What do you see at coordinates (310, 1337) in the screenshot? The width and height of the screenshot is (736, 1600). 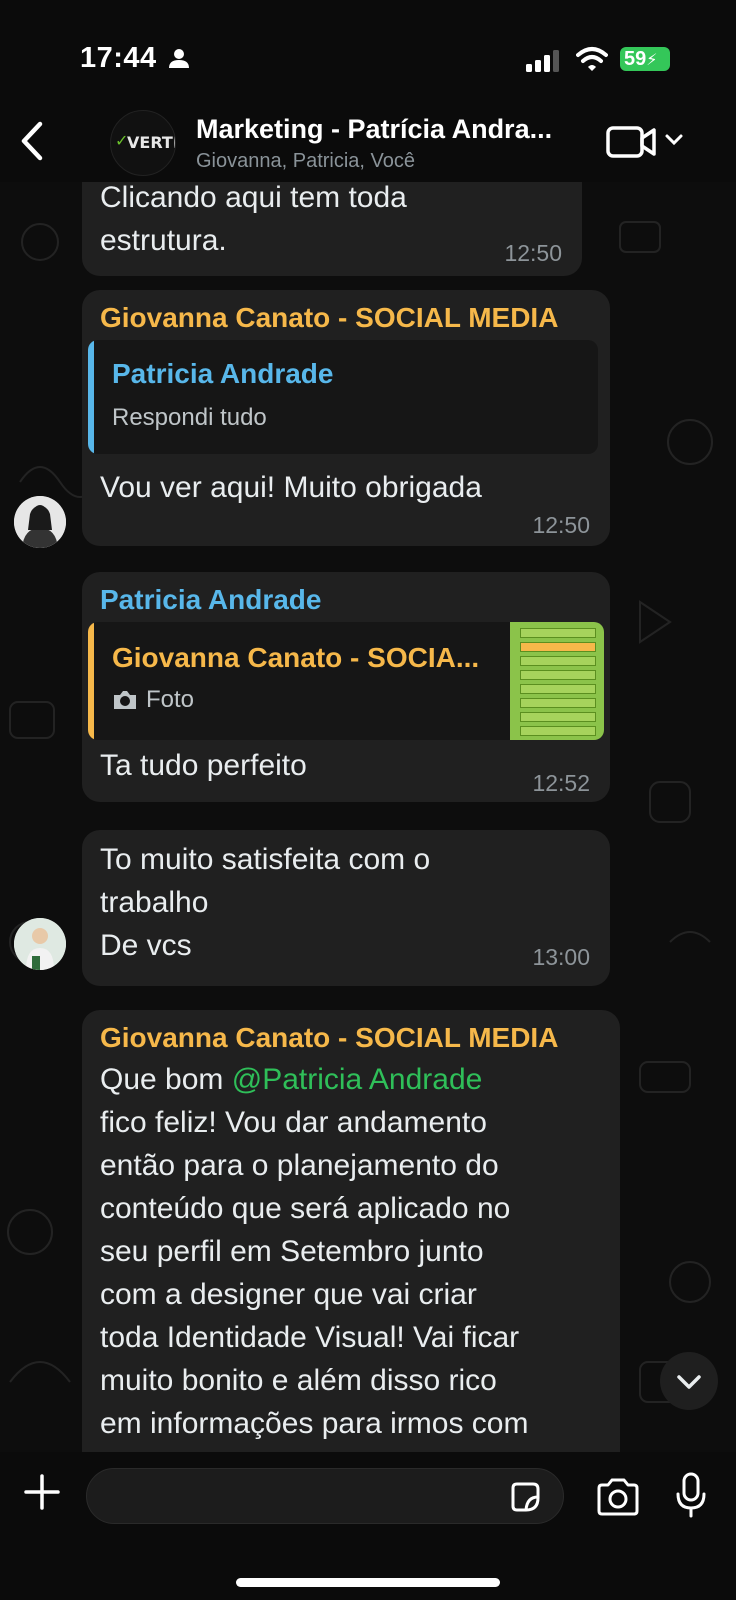 I see `message-line: toda Identidade Visual! Vai ficar` at bounding box center [310, 1337].